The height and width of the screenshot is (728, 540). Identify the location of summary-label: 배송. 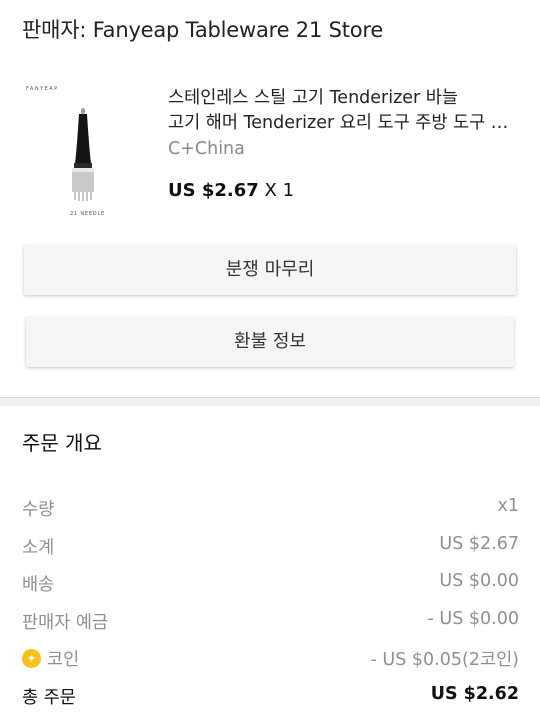
(38, 585).